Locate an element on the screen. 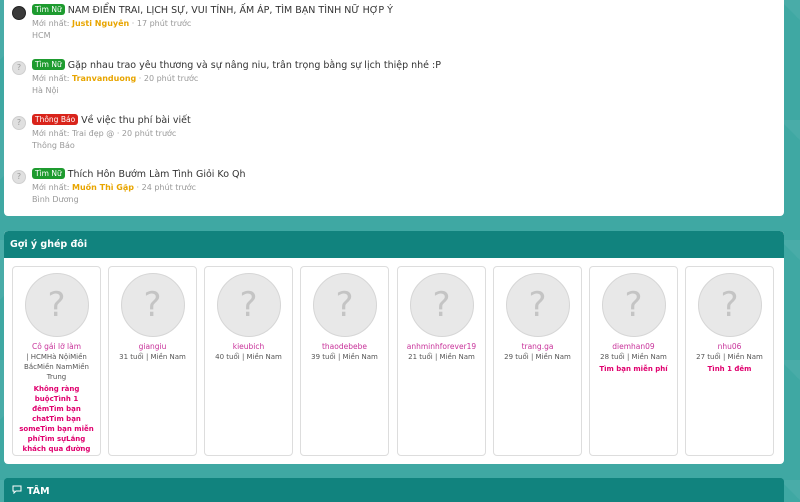 The width and height of the screenshot is (800, 502). tam-section-header: TÂM is located at coordinates (394, 490).